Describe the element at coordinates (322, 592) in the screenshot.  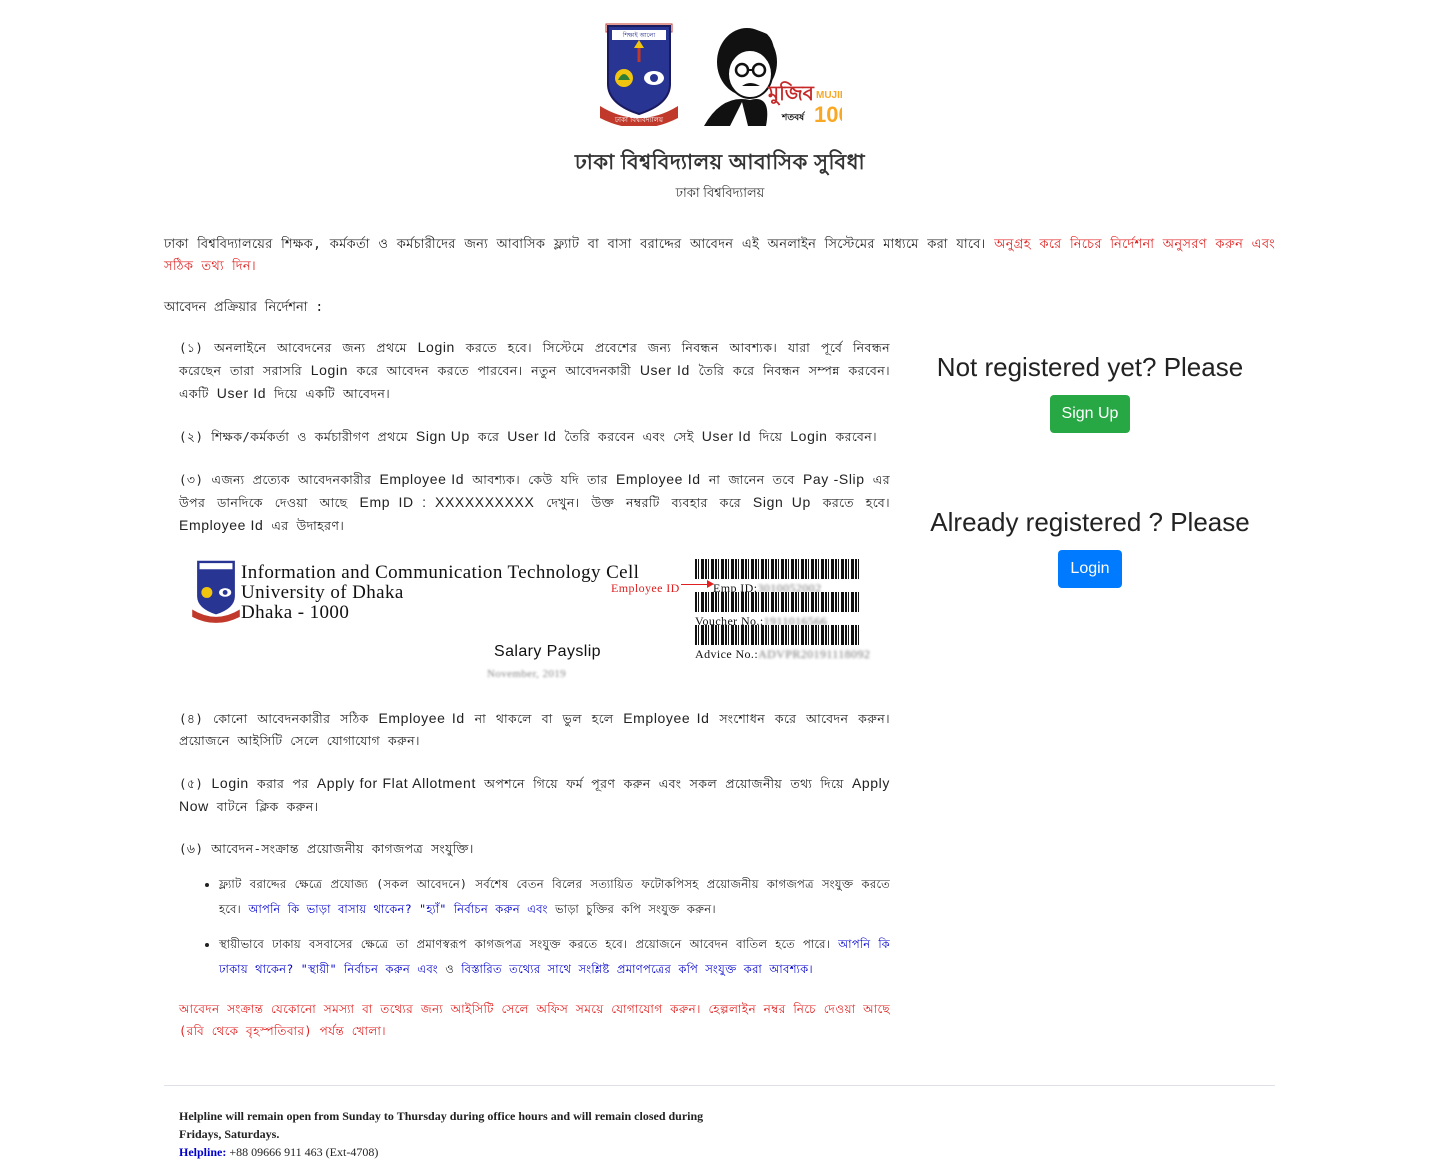
I see `payslip-org-line2: University of Dhaka` at that location.